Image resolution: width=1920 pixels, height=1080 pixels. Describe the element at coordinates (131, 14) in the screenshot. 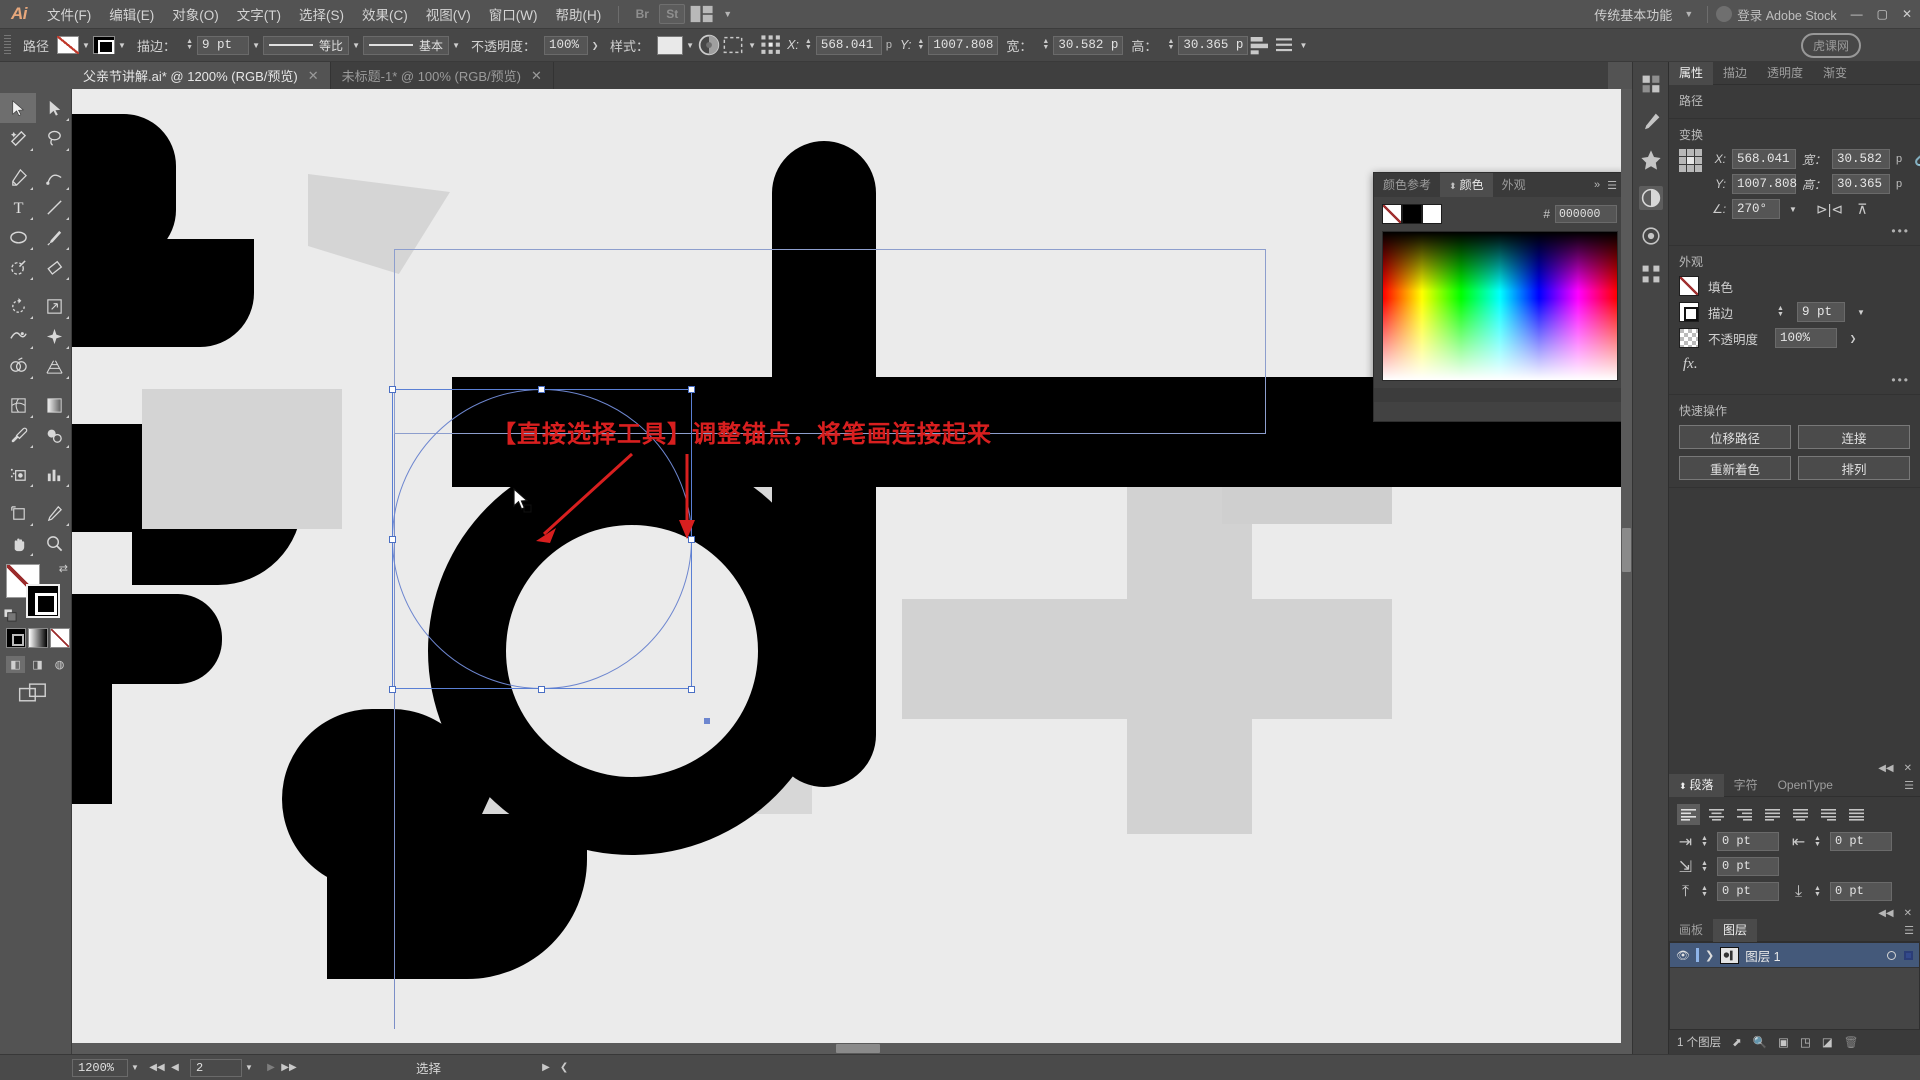

I see `menu-edit: 编辑(E)` at that location.